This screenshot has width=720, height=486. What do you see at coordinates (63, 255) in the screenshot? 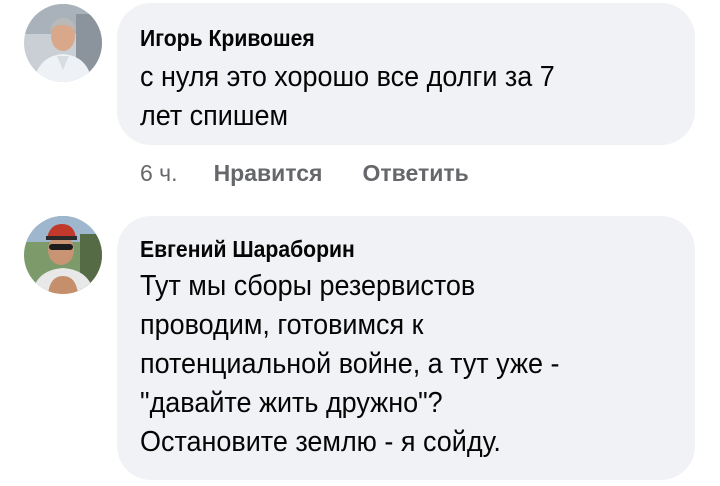
I see `avatar` at bounding box center [63, 255].